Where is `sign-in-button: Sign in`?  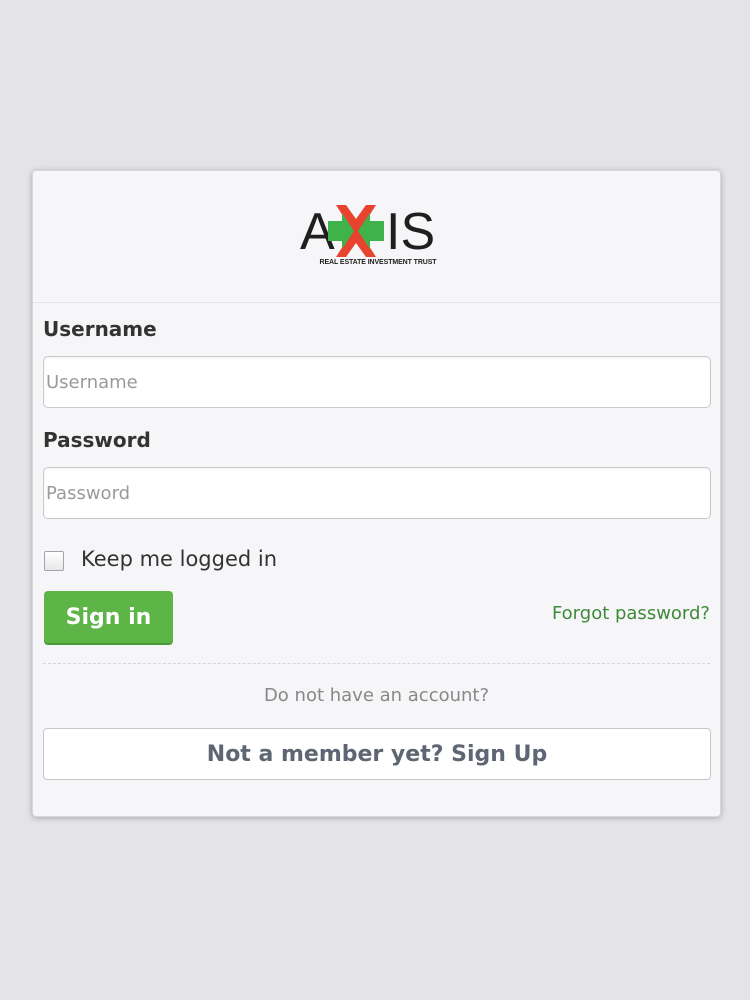
sign-in-button: Sign in is located at coordinates (108, 617).